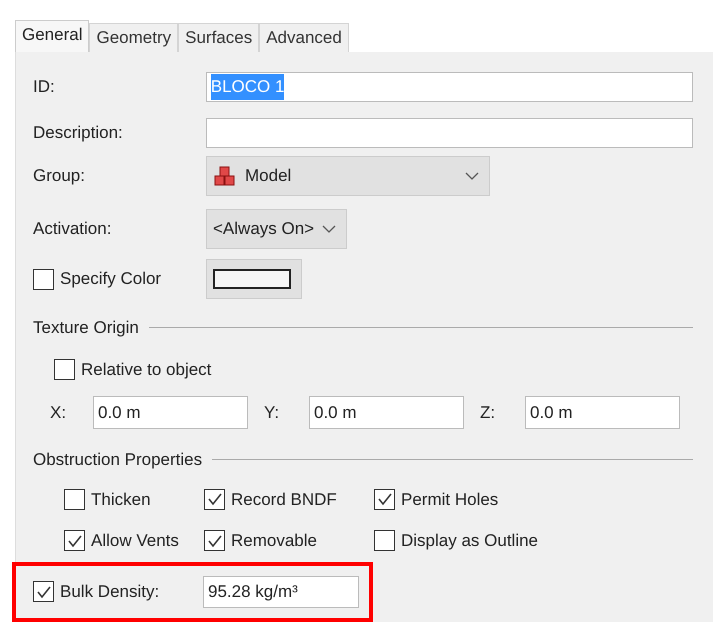 This screenshot has height=622, width=713. What do you see at coordinates (284, 499) in the screenshot?
I see `checkbox-label: Record BNDF` at bounding box center [284, 499].